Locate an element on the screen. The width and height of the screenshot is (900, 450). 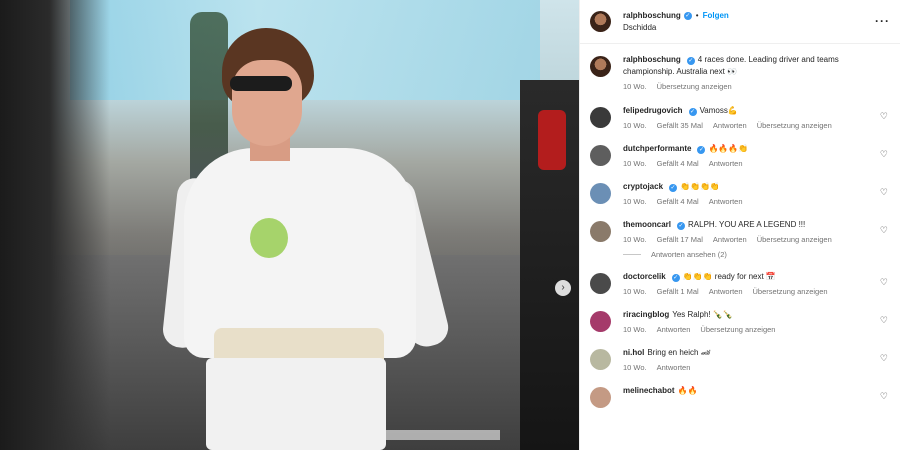
comment-text: RALPH. YOU ARE A LEGEND !!! is located at coordinates (747, 224).